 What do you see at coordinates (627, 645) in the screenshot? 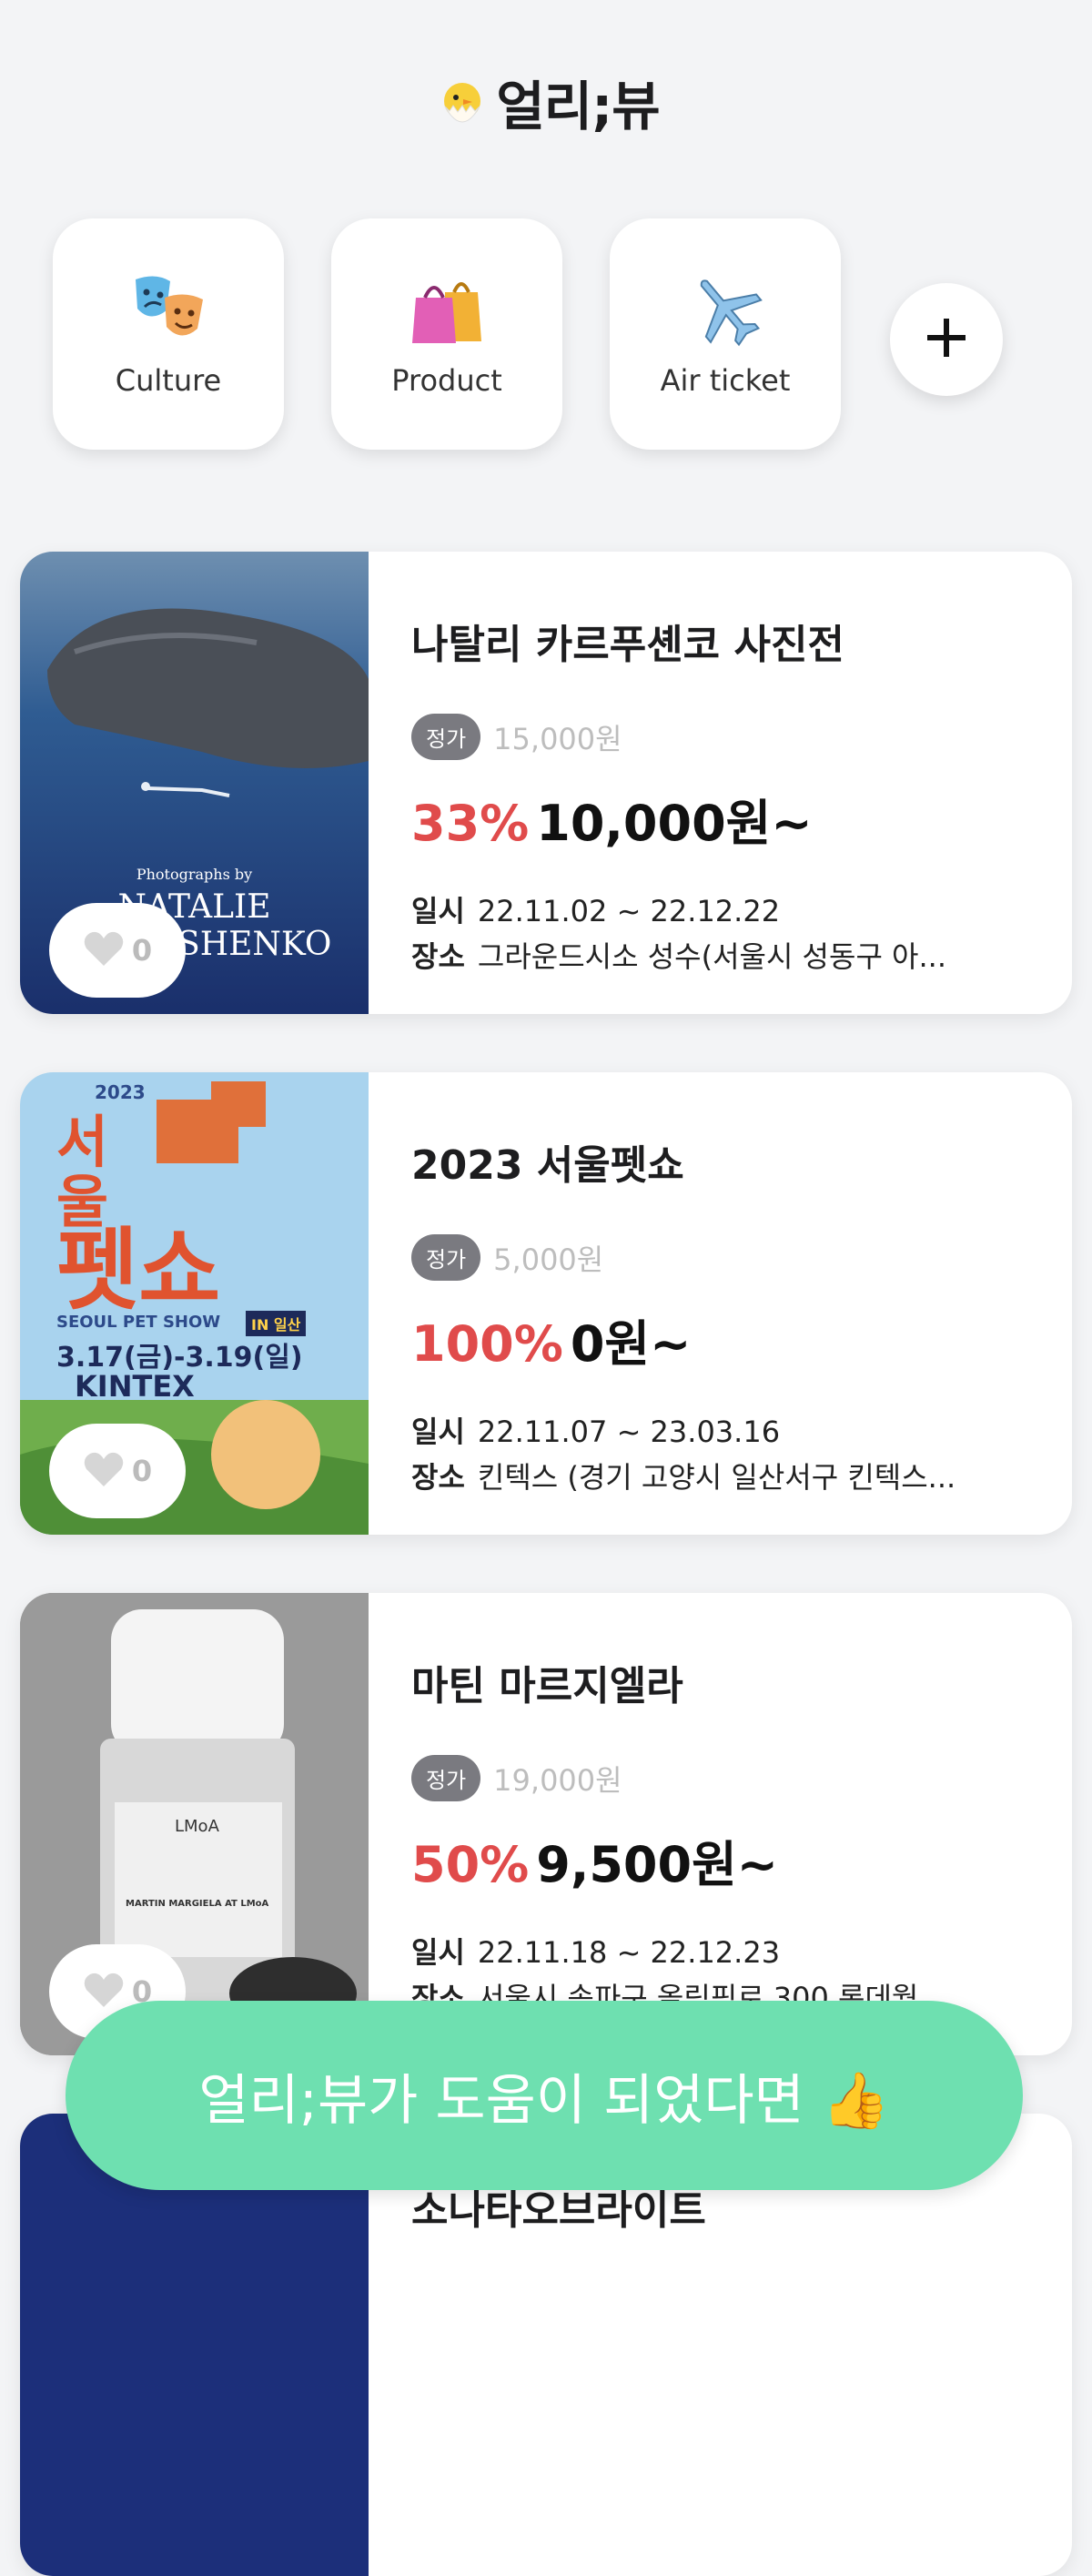
I see `listing-title: 나탈리 카르푸셴코 사진전` at bounding box center [627, 645].